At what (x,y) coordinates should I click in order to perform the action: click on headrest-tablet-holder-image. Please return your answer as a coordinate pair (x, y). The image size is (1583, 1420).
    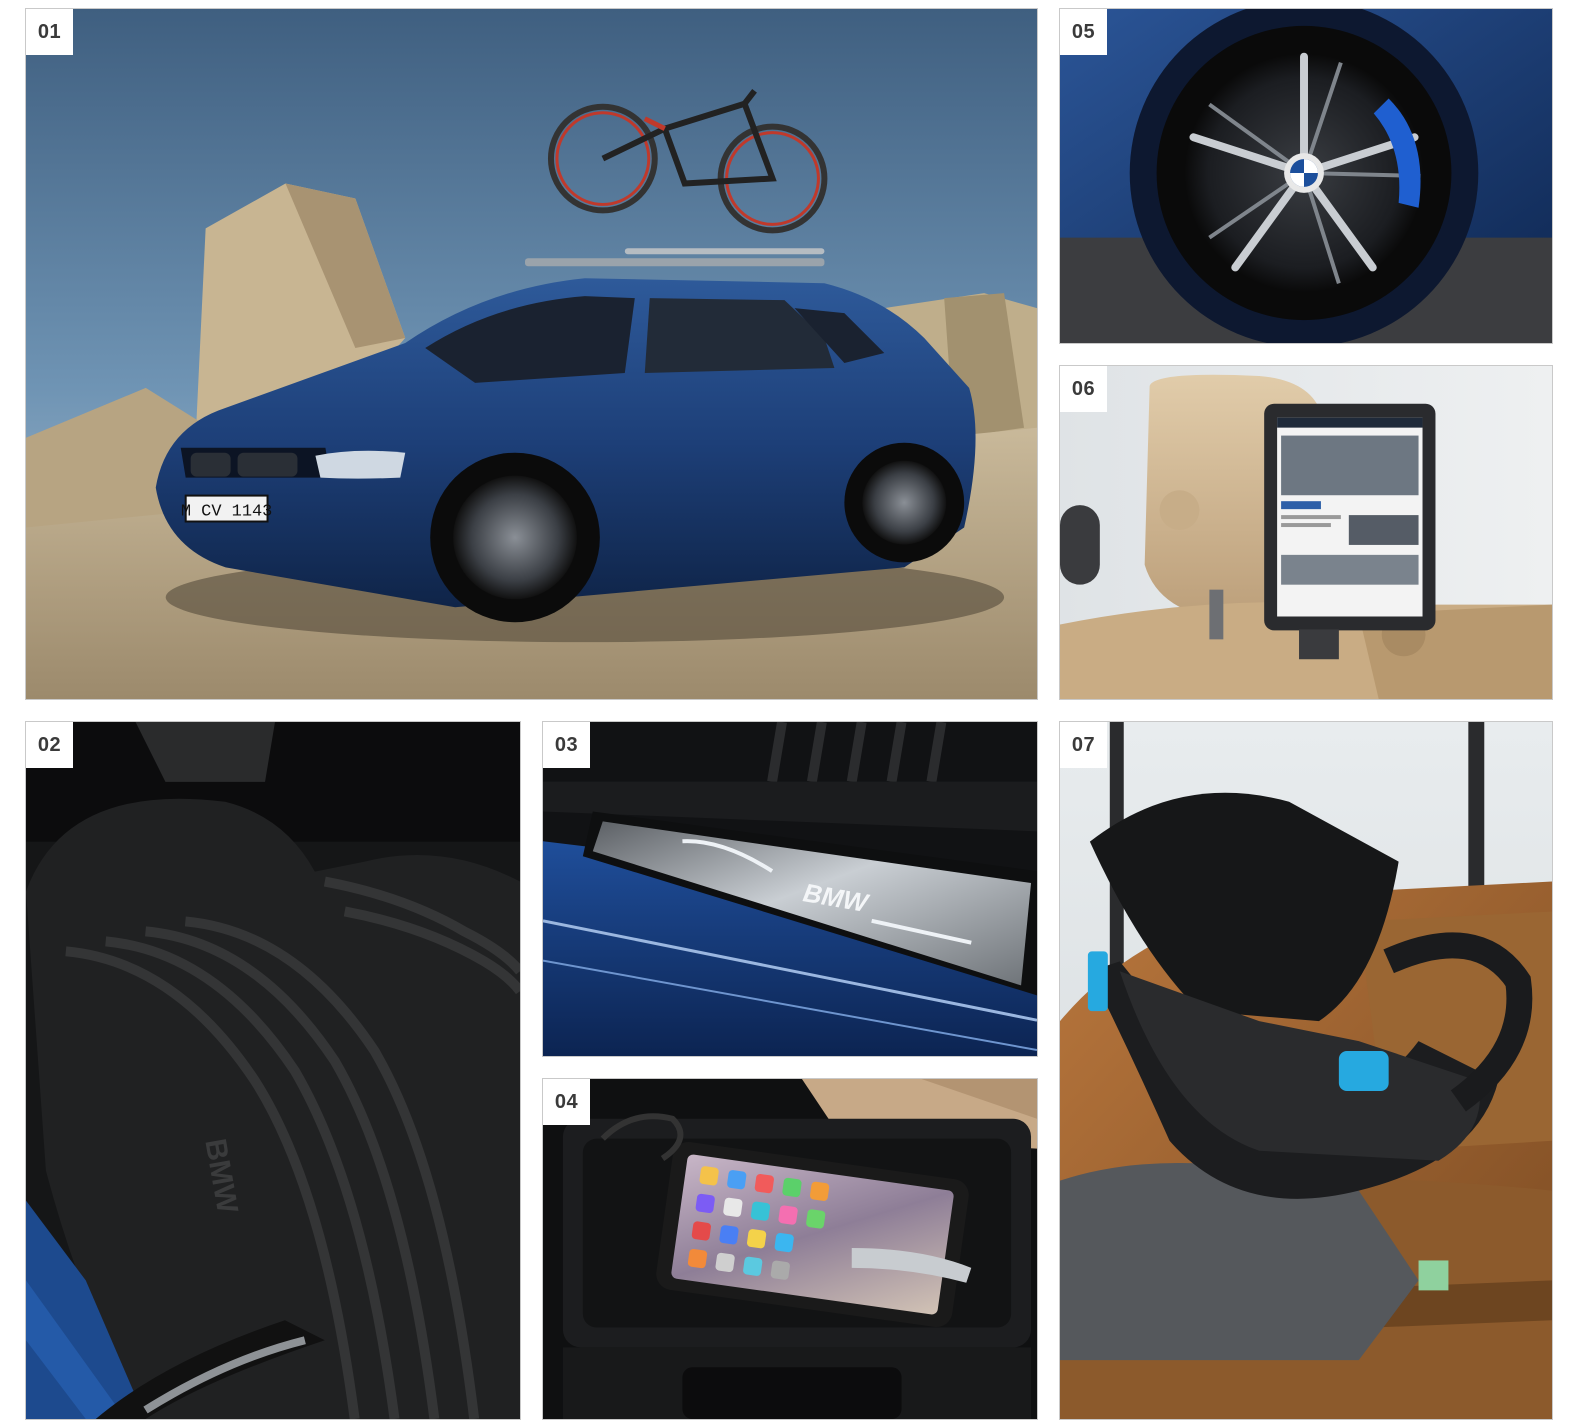
    Looking at the image, I should click on (1306, 532).